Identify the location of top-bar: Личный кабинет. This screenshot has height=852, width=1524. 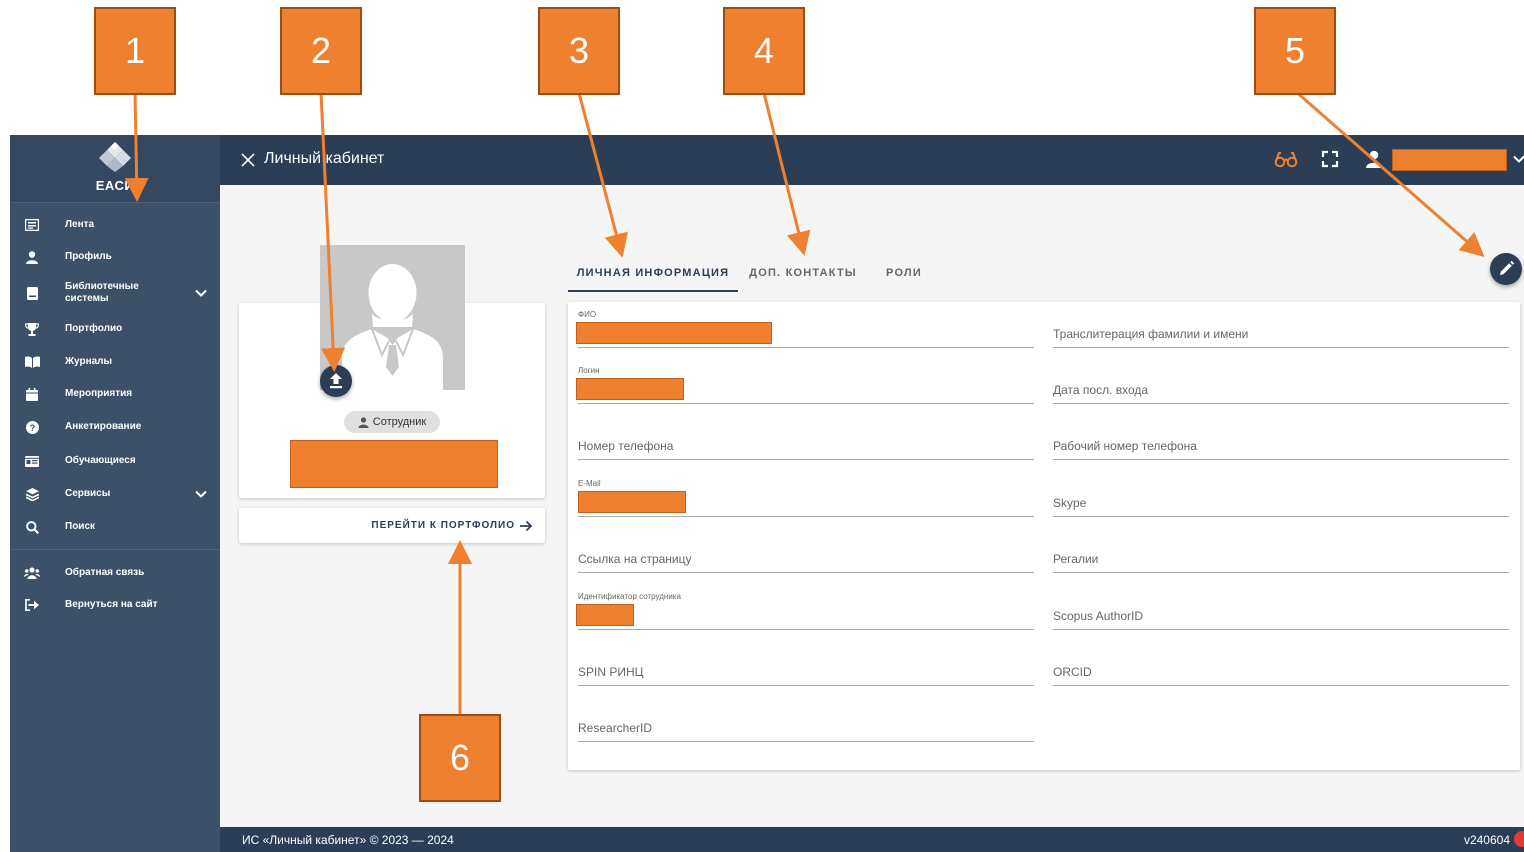
(872, 160).